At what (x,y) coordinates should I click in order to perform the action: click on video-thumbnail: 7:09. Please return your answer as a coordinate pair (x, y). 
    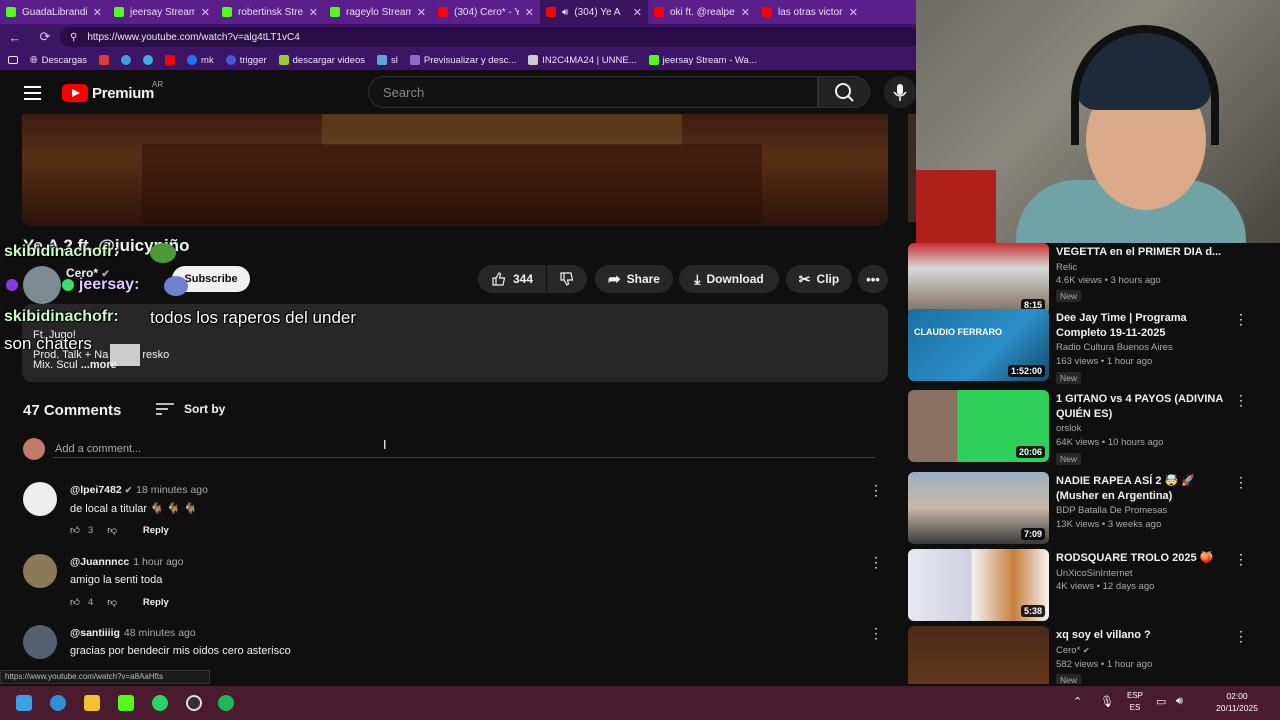
    Looking at the image, I should click on (978, 508).